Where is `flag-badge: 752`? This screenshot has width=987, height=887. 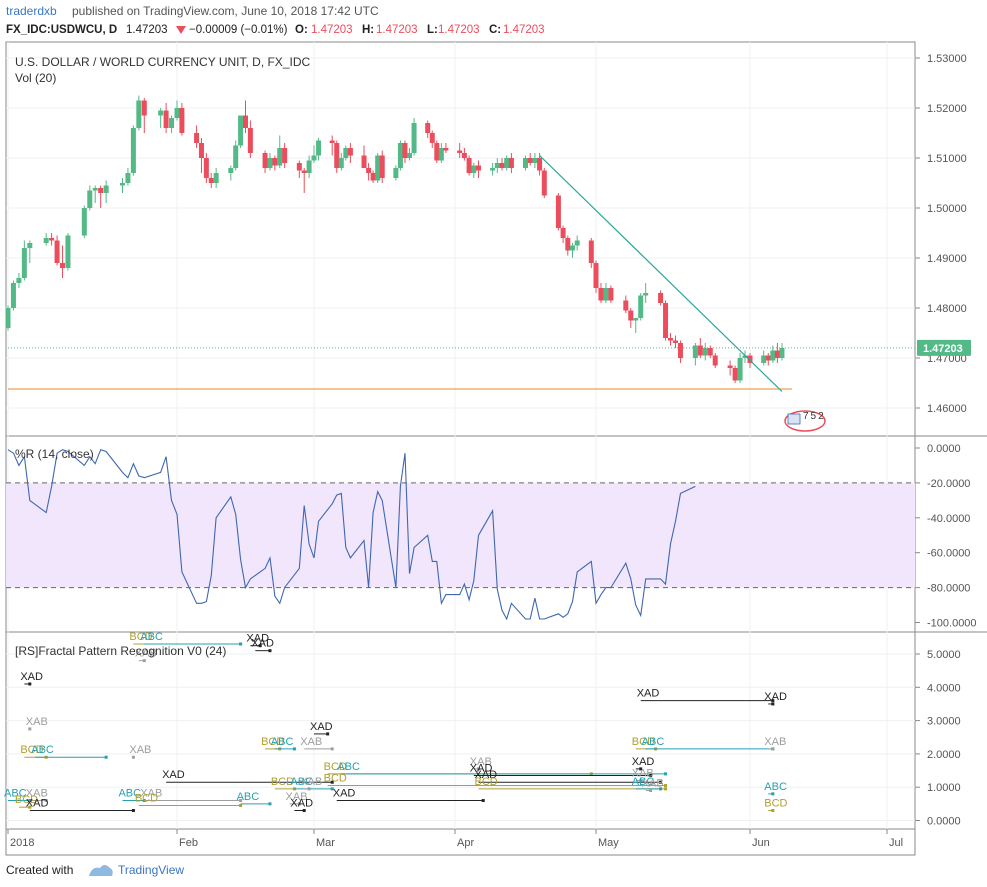 flag-badge: 752 is located at coordinates (805, 421).